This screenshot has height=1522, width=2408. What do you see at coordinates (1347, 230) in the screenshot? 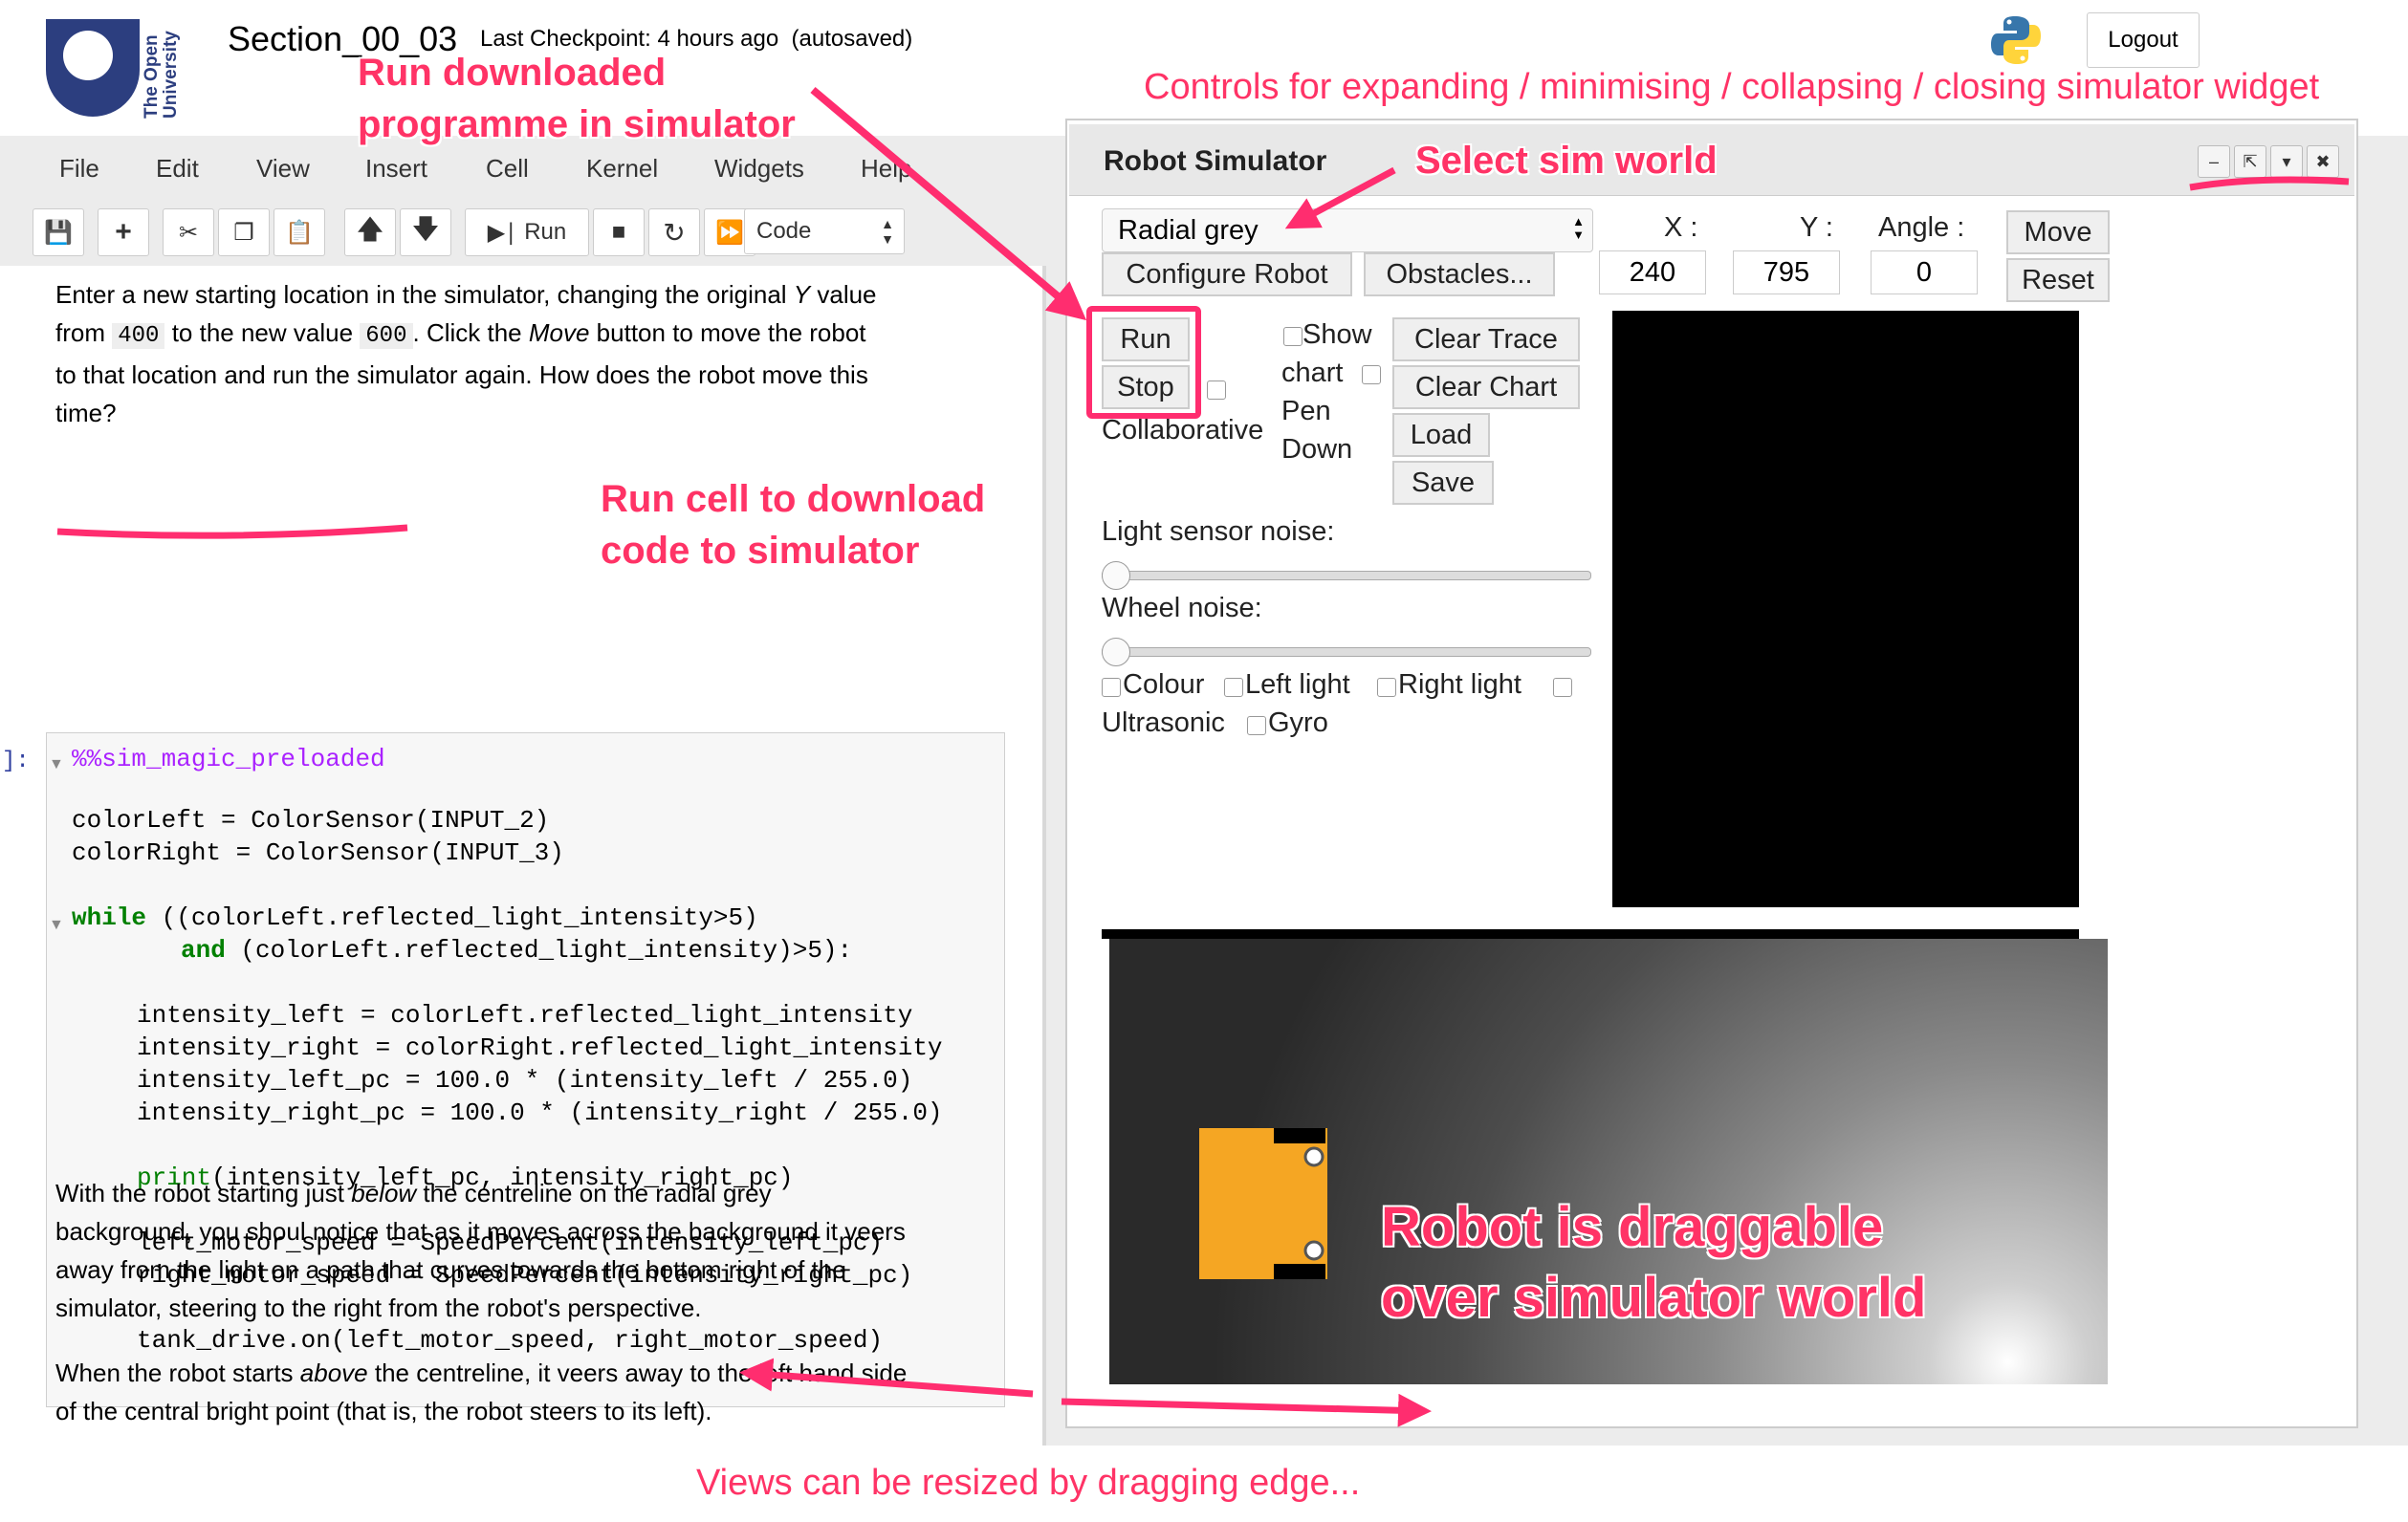
I see `world-select: Radial grey ▲ ▼` at bounding box center [1347, 230].